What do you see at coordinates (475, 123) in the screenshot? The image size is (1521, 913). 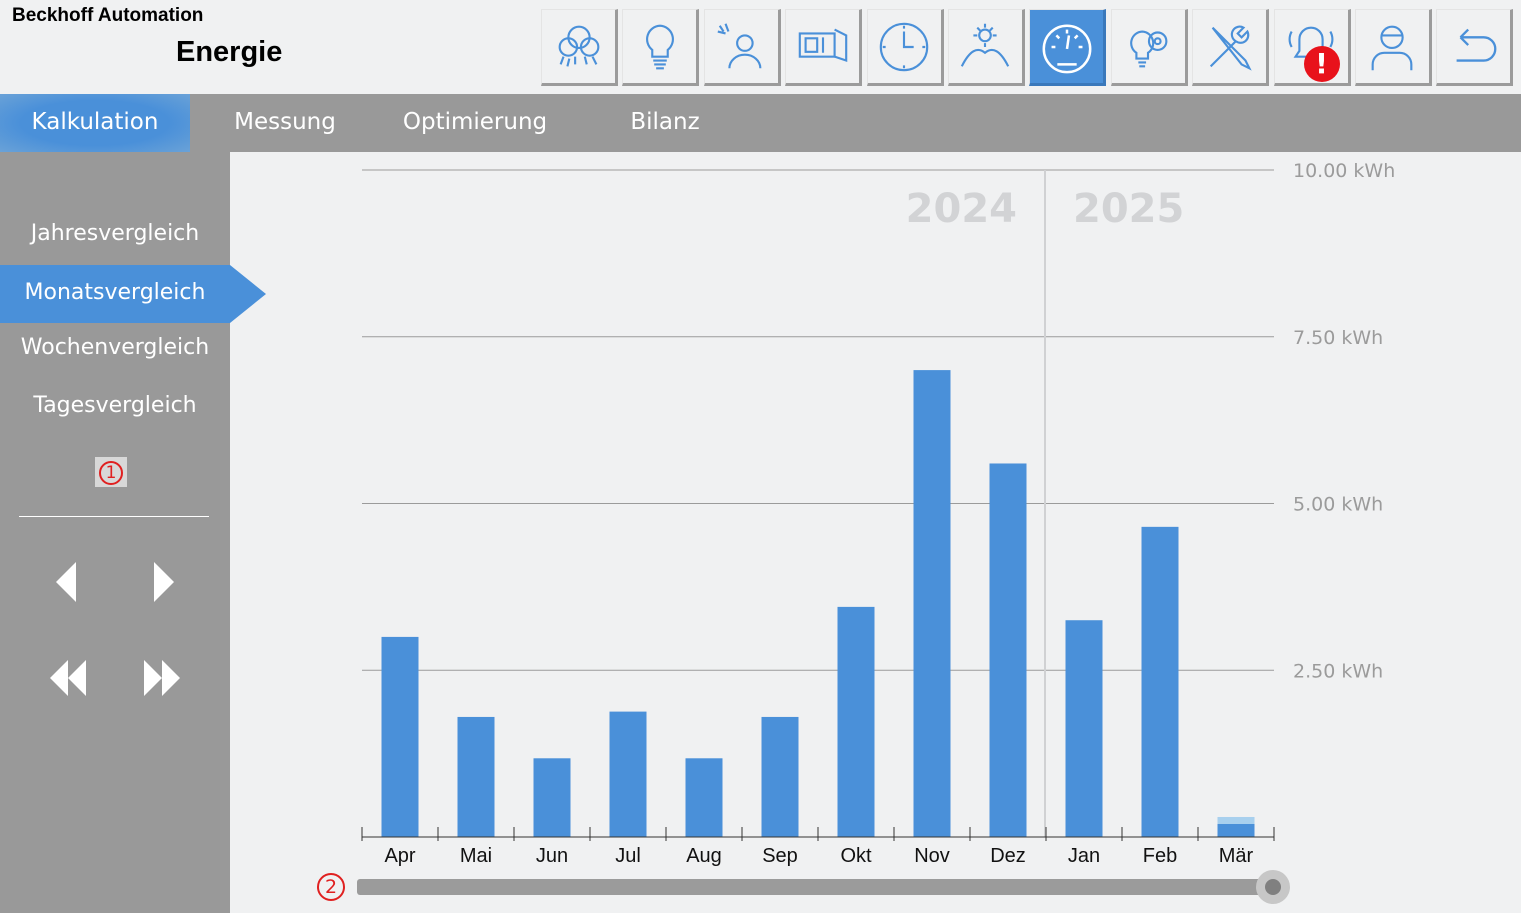 I see `tab-optimierung: Optimierung` at bounding box center [475, 123].